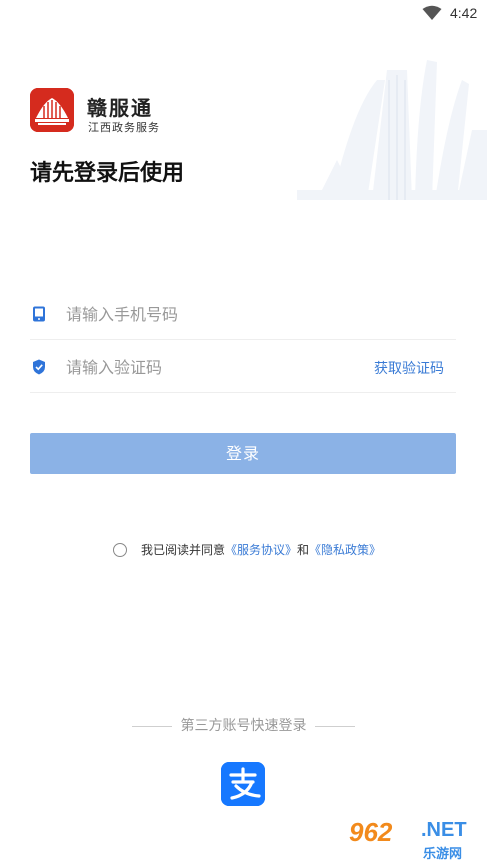 Image resolution: width=487 pixels, height=866 pixels. I want to click on status-bar: 4:42, so click(243, 13).